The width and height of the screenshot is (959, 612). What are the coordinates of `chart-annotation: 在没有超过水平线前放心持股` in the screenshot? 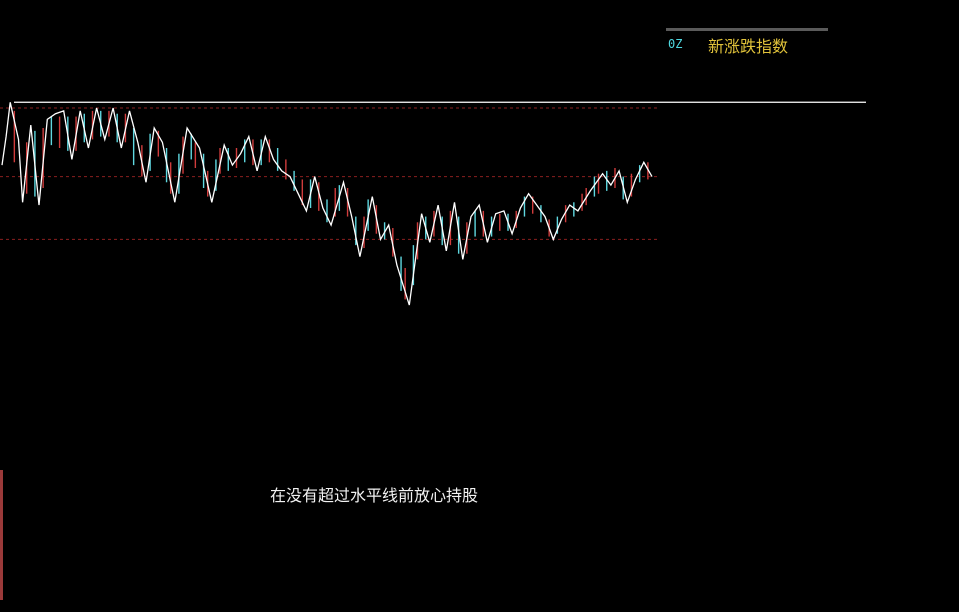 It's located at (374, 495).